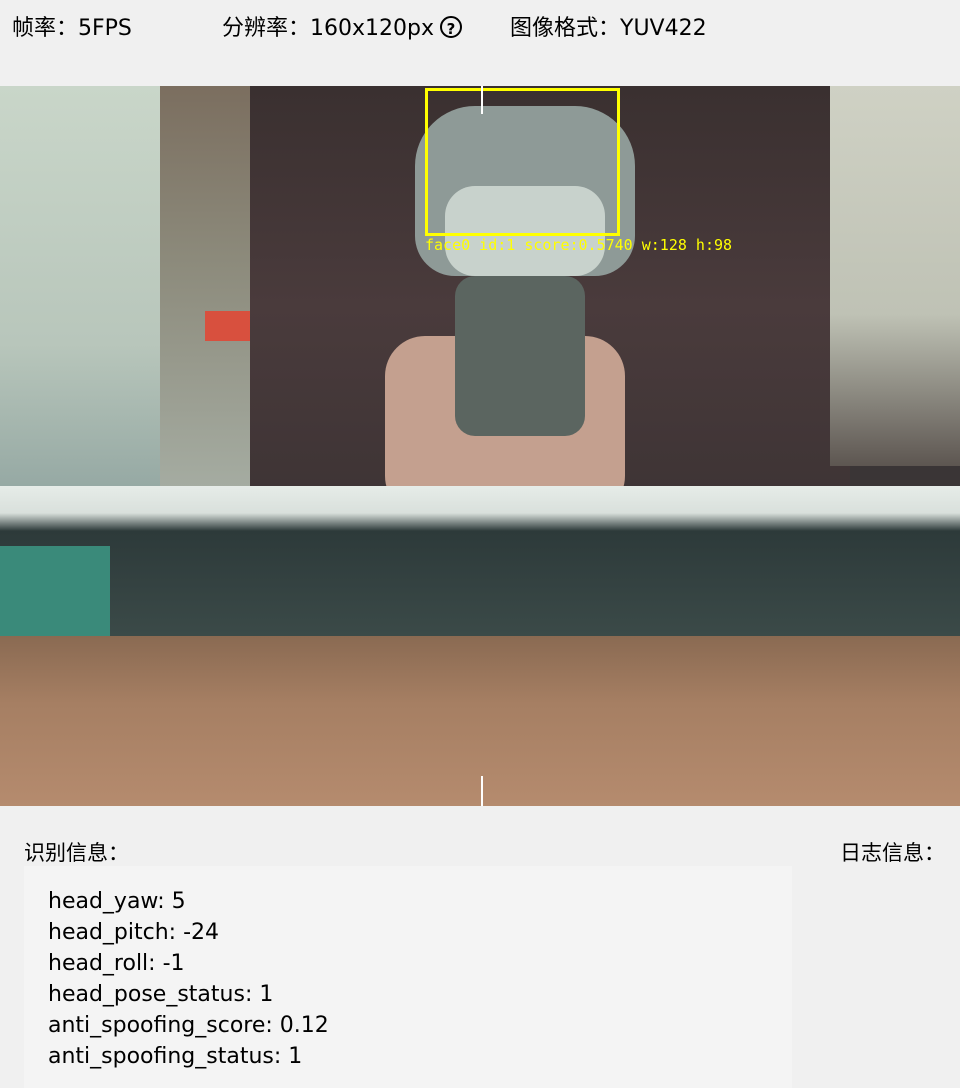  What do you see at coordinates (116, 963) in the screenshot?
I see `info-line-head-roll: head_roll: -1` at bounding box center [116, 963].